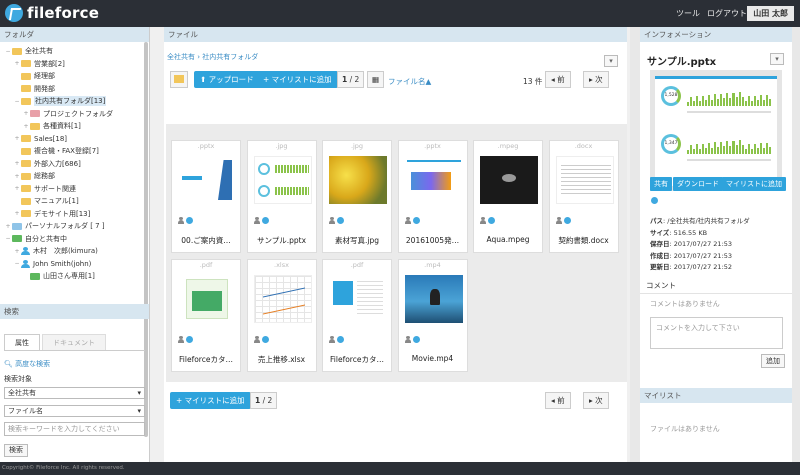 This screenshot has width=800, height=475. I want to click on folder-tree-item: + Sales[18], so click(74, 139).